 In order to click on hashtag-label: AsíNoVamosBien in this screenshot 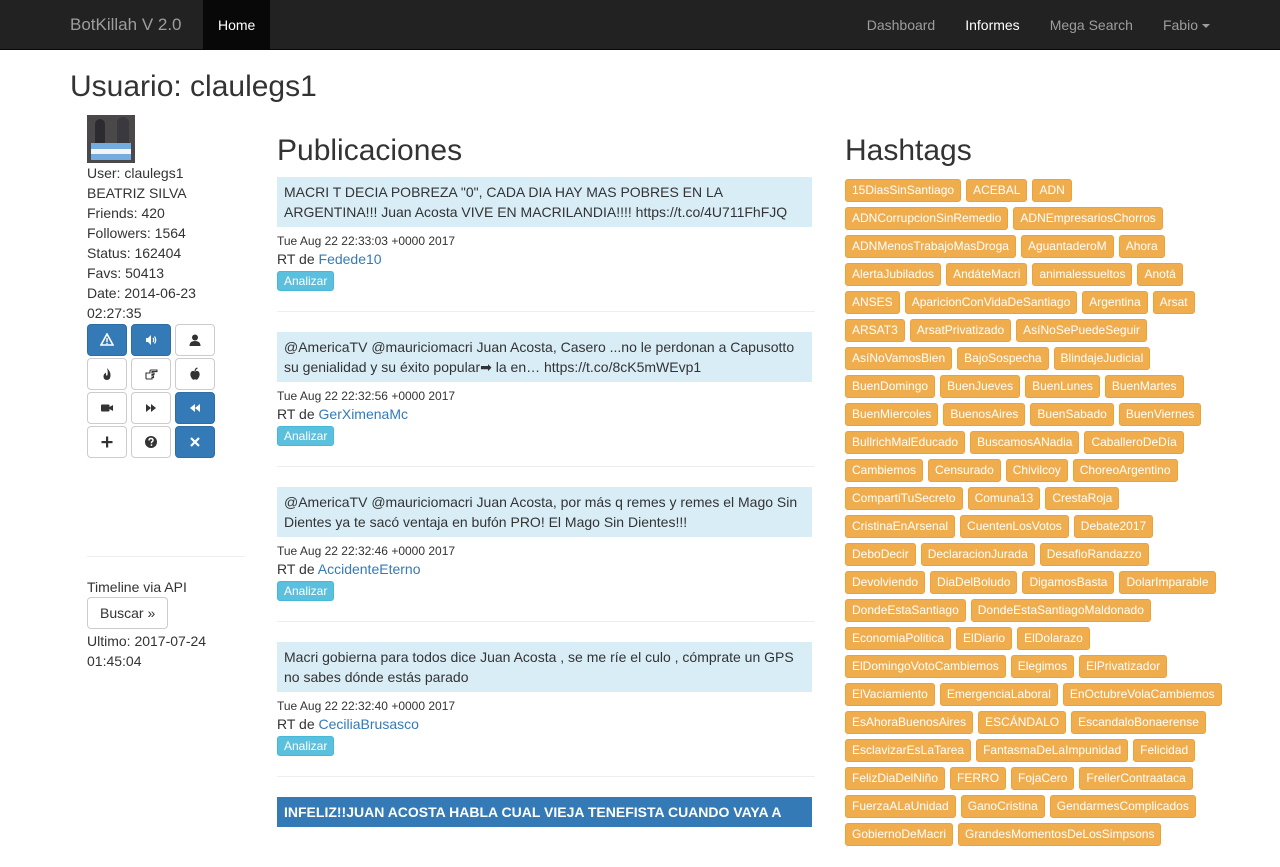, I will do `click(899, 358)`.